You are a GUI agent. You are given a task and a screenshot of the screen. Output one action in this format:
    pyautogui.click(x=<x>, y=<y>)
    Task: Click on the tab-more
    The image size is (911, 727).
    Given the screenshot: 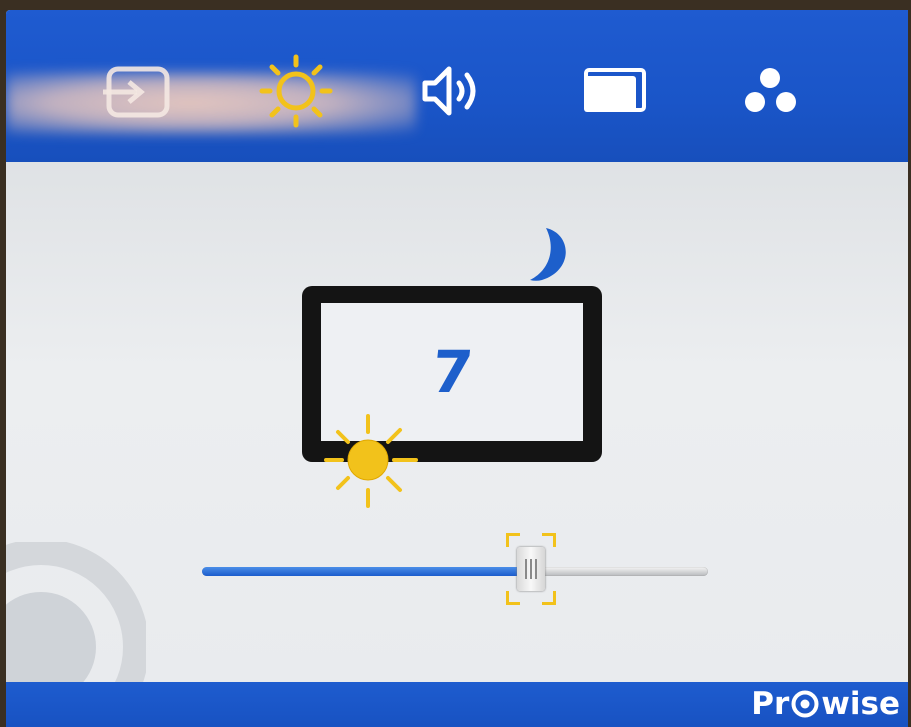 What is the action you would take?
    pyautogui.click(x=770, y=91)
    